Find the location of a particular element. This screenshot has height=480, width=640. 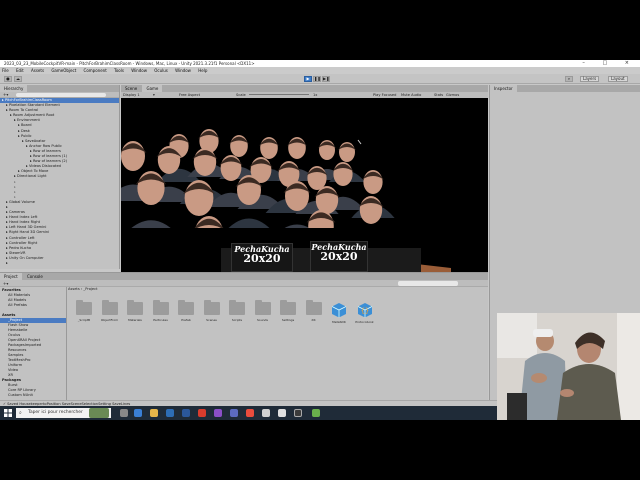

app-purple-icon is located at coordinates (218, 413).